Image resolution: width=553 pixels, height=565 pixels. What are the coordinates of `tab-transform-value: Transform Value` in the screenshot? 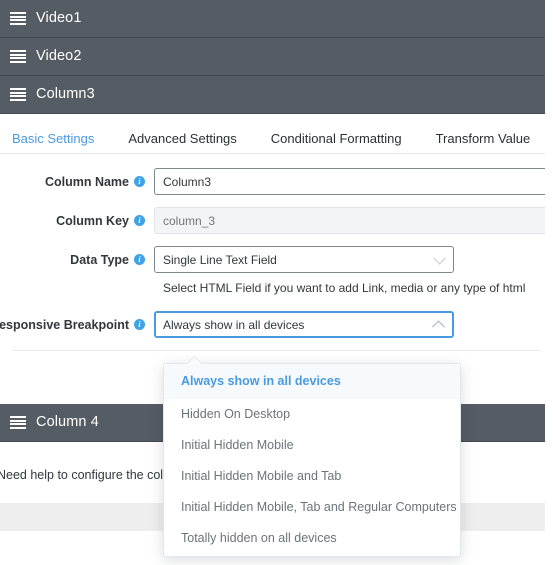 It's located at (483, 142).